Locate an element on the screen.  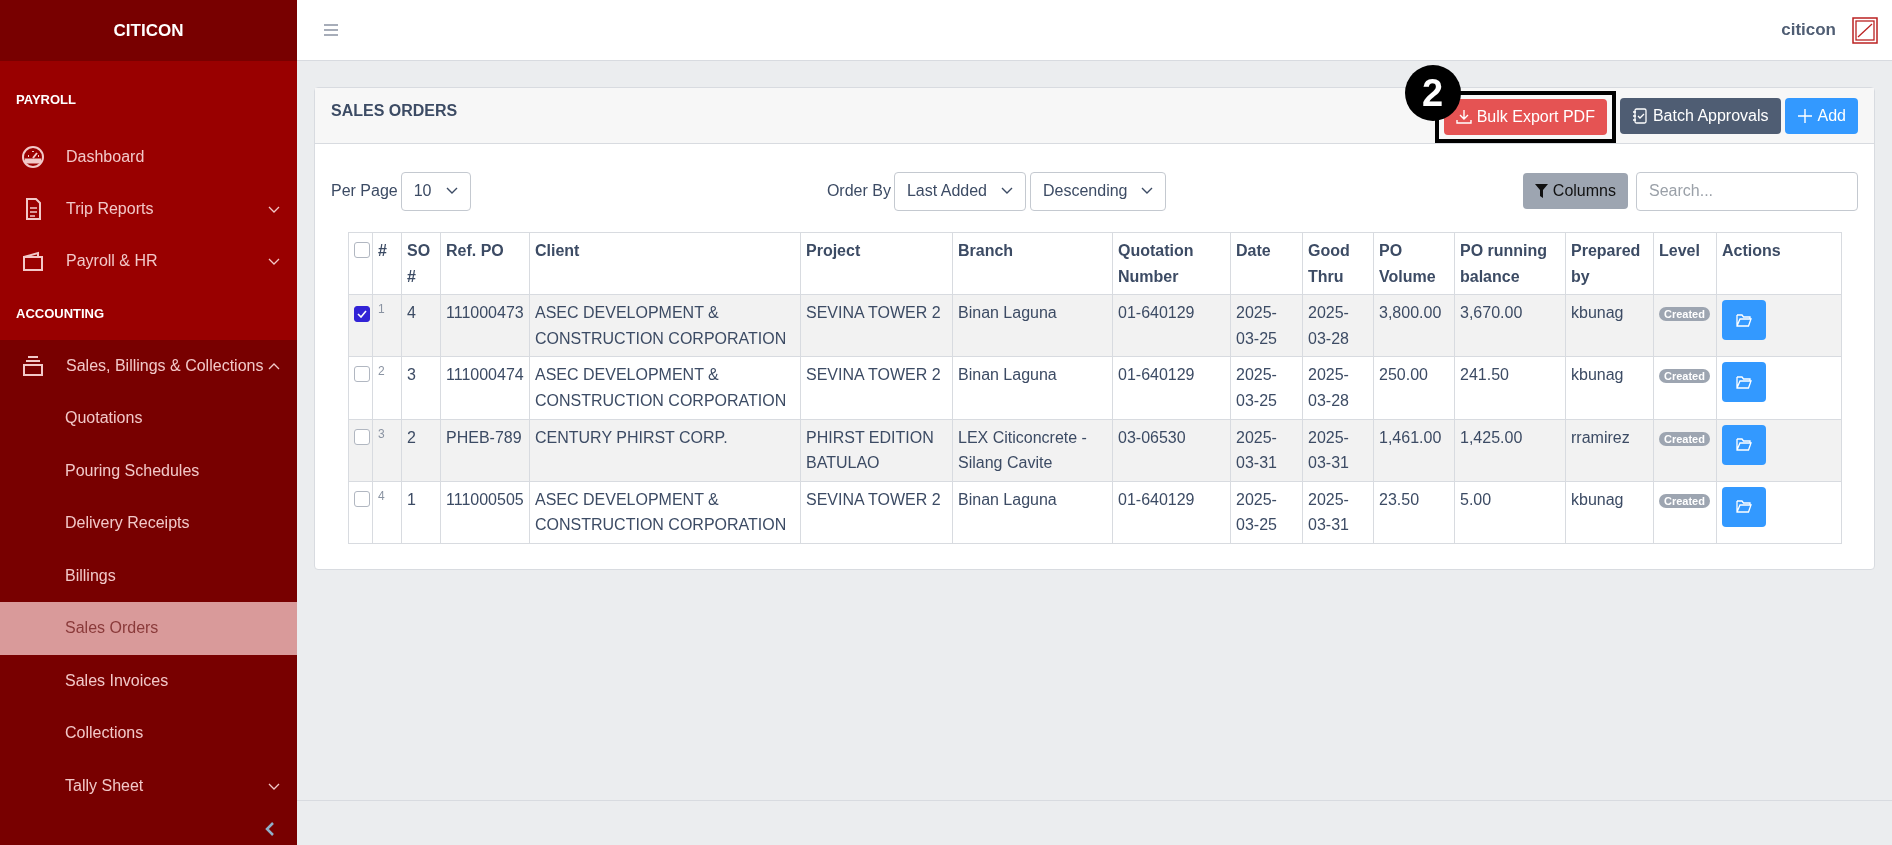
table-cell: PHEB-789 is located at coordinates (485, 450).